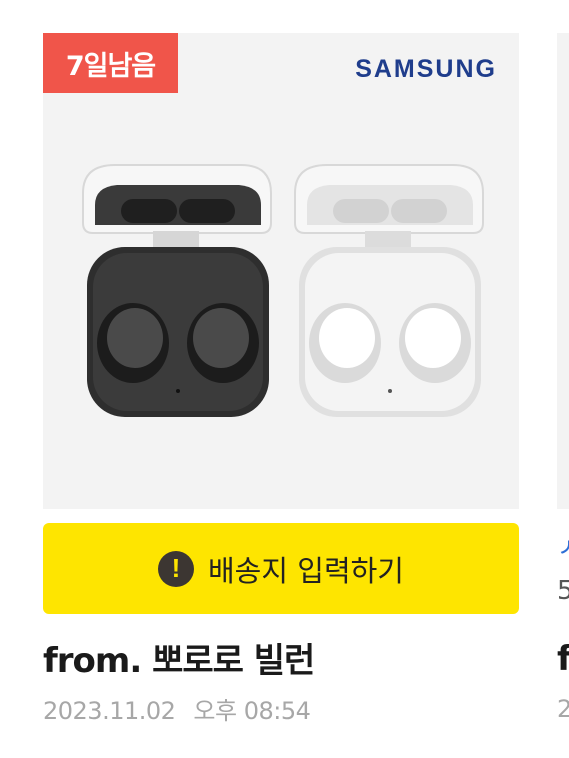  What do you see at coordinates (252, 711) in the screenshot?
I see `received-time: 오후 08:54` at bounding box center [252, 711].